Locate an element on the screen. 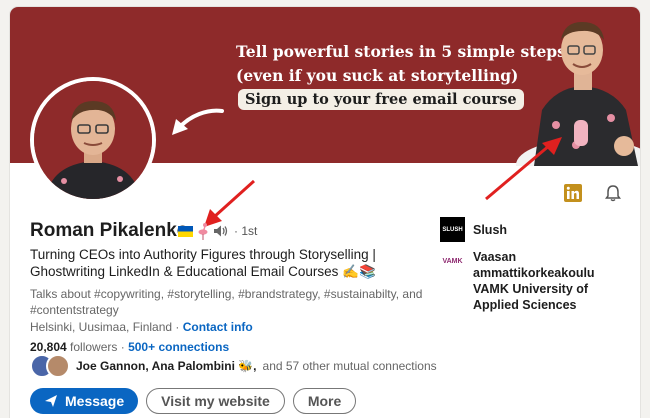 The image size is (650, 418). name-badges: · 1st is located at coordinates (217, 231).